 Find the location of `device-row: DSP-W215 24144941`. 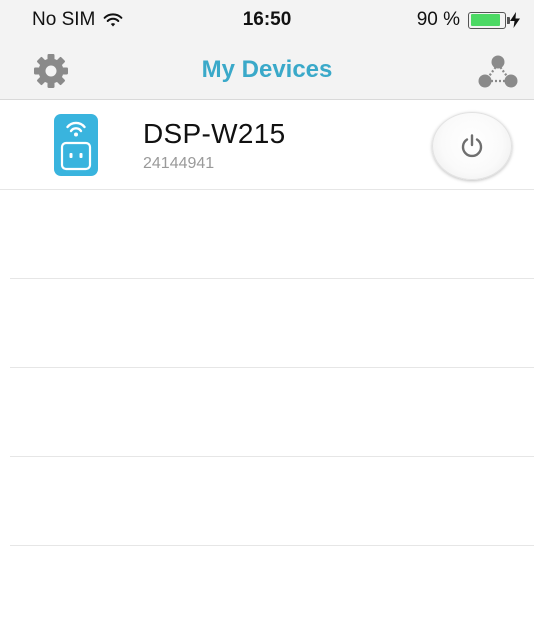

device-row: DSP-W215 24144941 is located at coordinates (267, 145).